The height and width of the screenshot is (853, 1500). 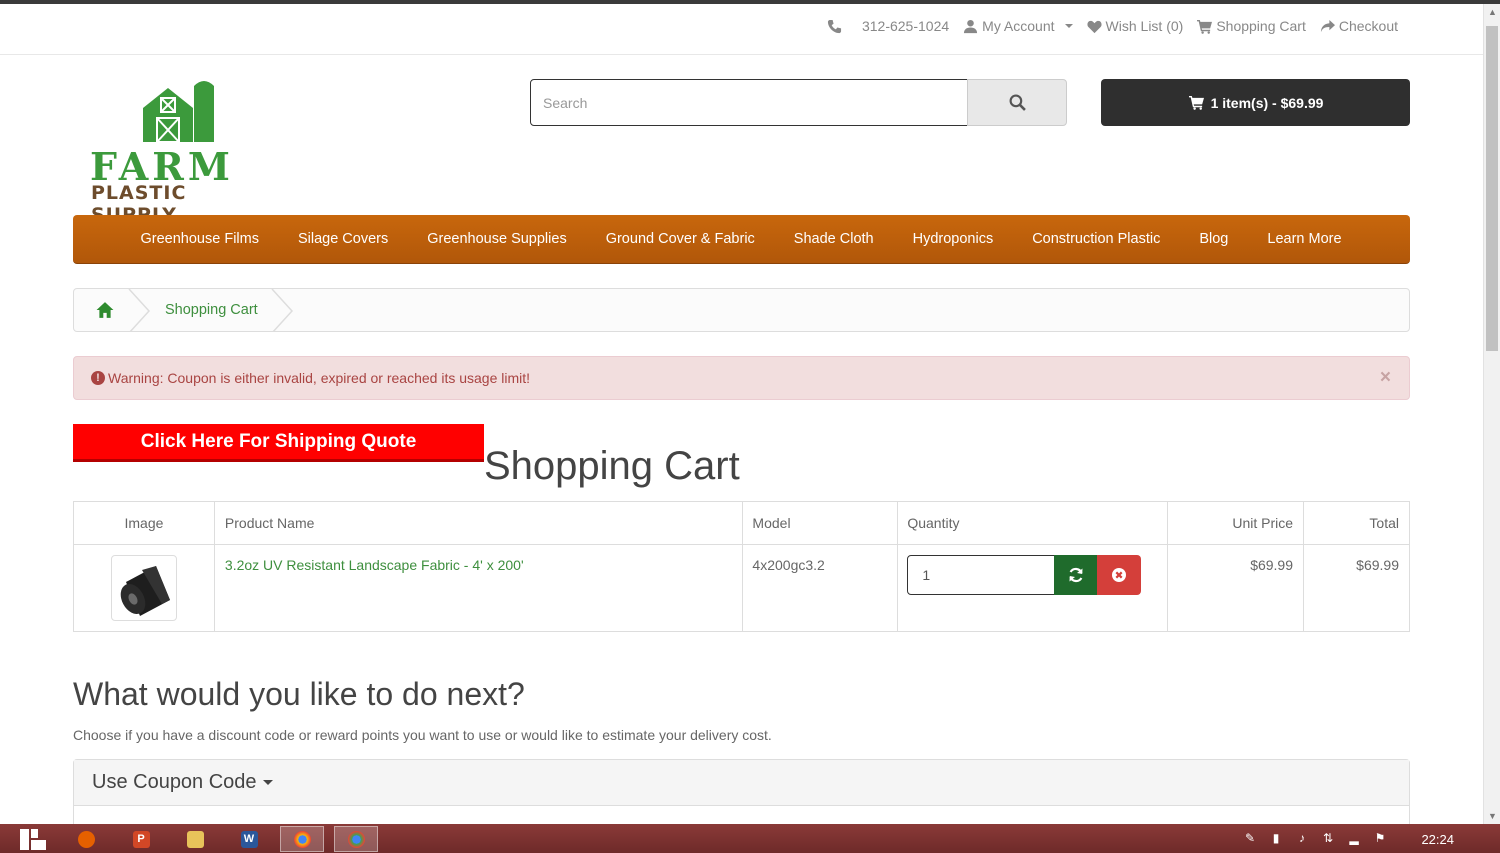 What do you see at coordinates (141, 839) in the screenshot?
I see `taskbar-app-powerpoint: P` at bounding box center [141, 839].